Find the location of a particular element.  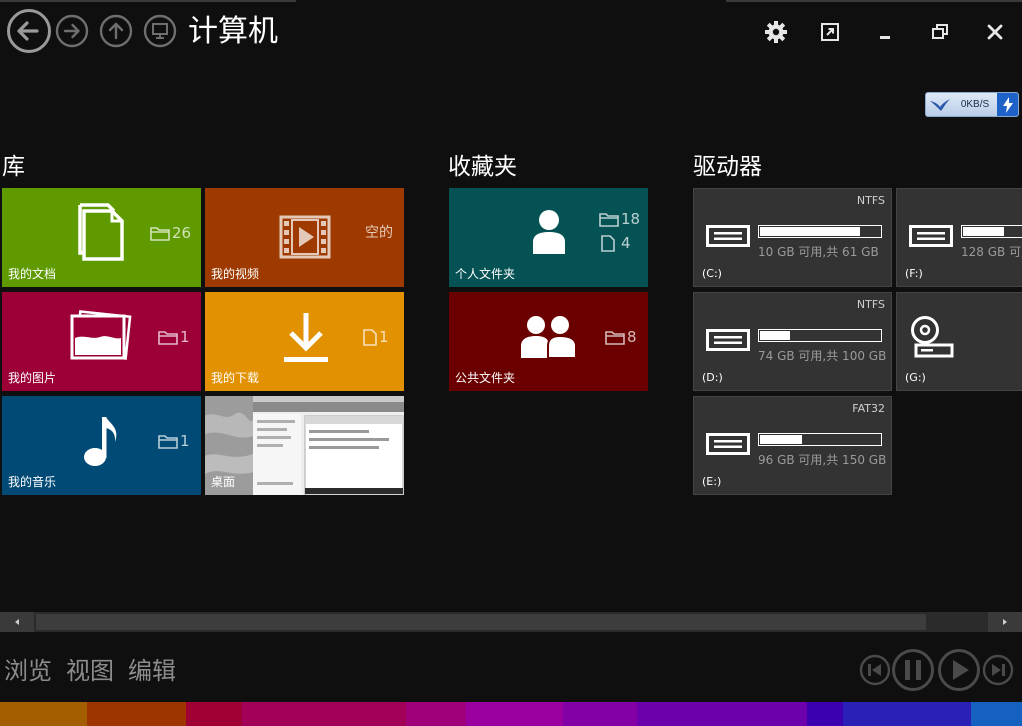

triangle-right-icon is located at coordinates (1005, 622).